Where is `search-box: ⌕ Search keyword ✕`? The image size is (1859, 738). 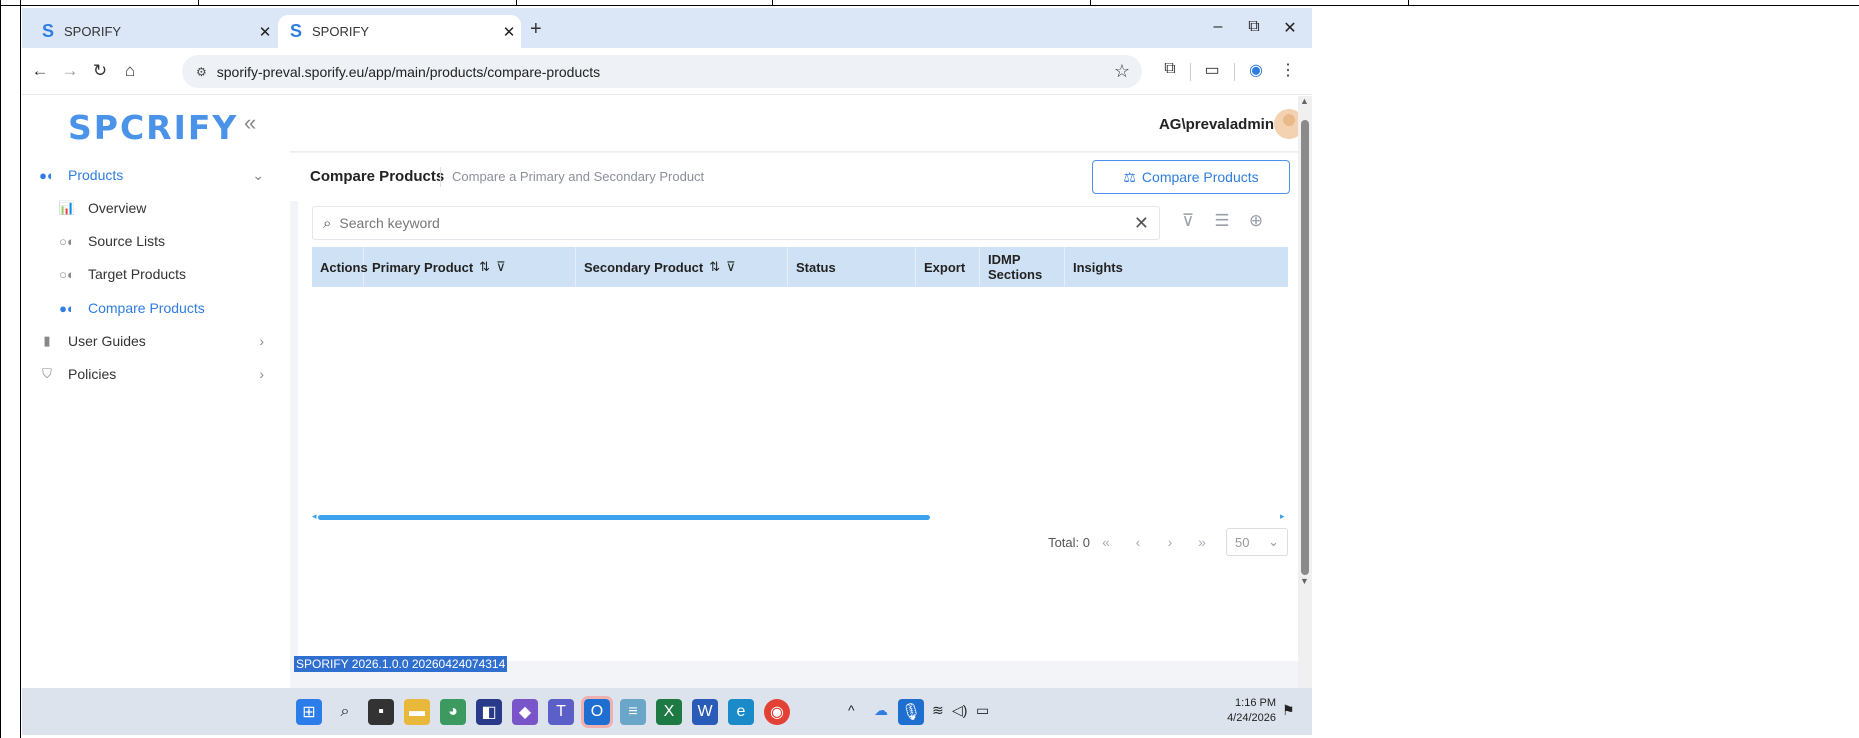
search-box: ⌕ Search keyword ✕ is located at coordinates (736, 223).